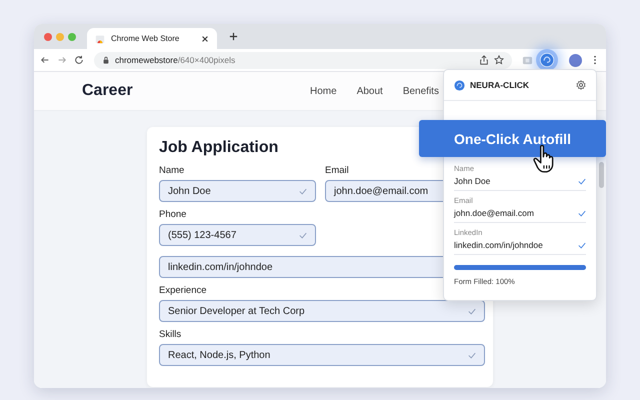 This screenshot has width=640, height=400. I want to click on input-field: Senior Developer at Tech Corp, so click(322, 311).